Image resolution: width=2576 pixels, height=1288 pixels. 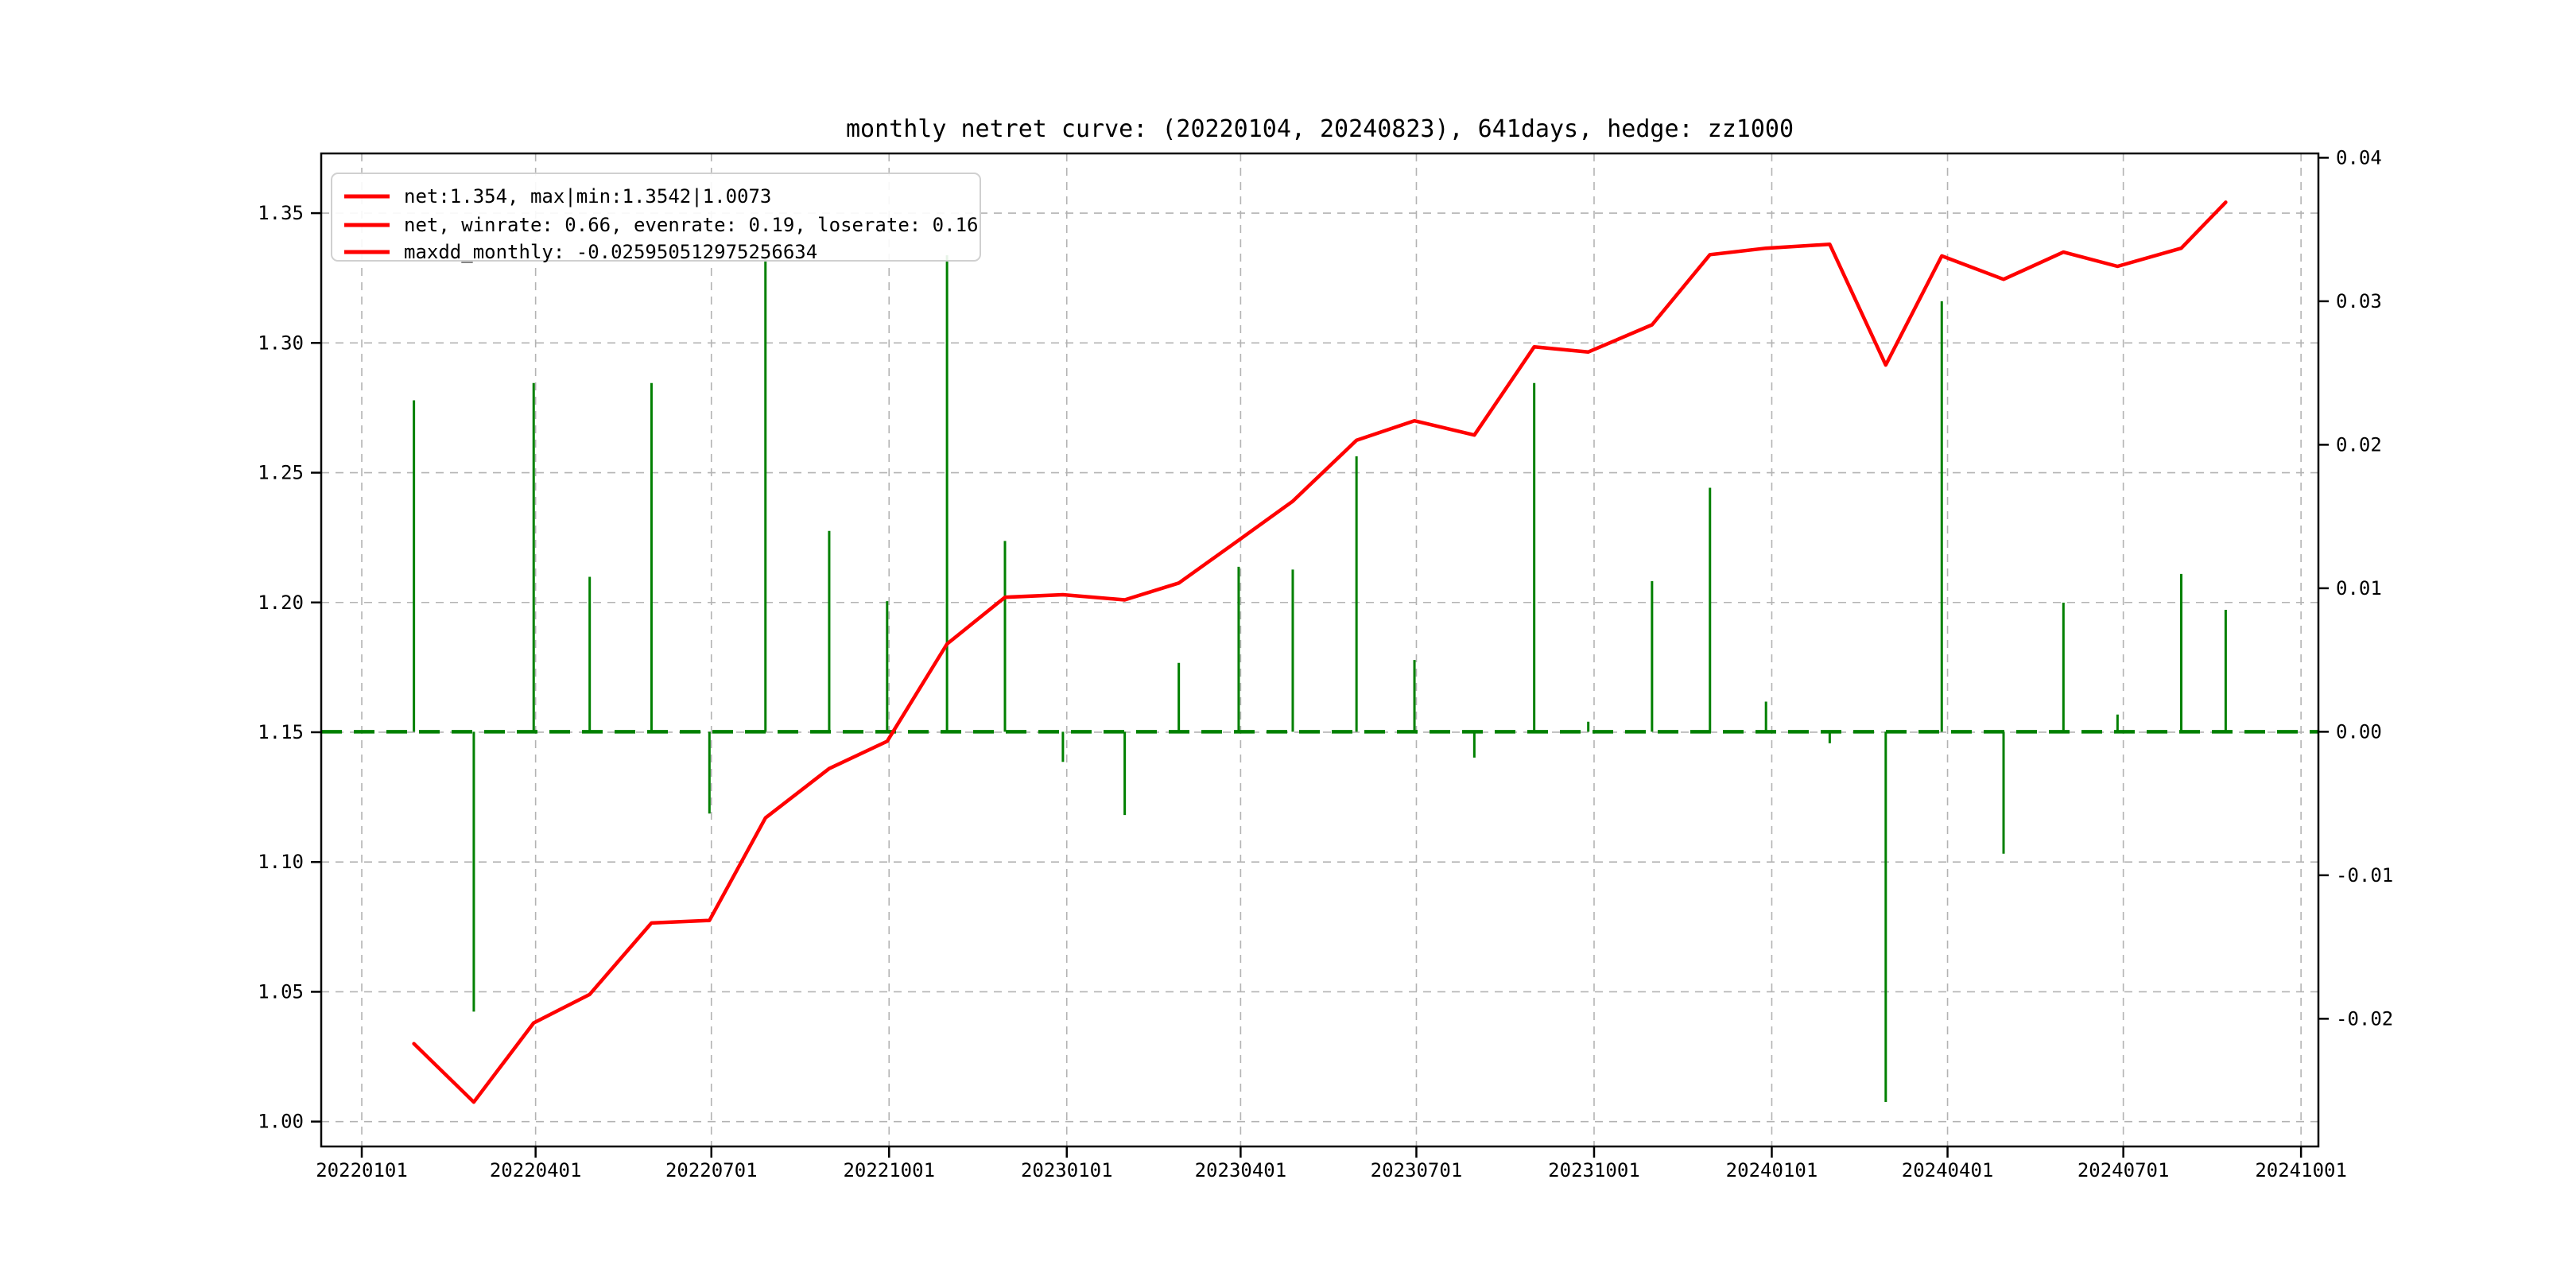 I want to click on left-tick-label: 1.00, so click(x=281, y=1122).